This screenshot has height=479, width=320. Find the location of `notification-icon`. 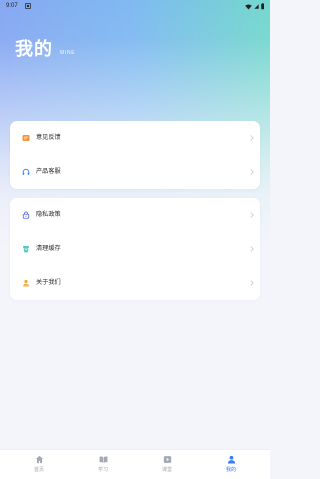

notification-icon is located at coordinates (28, 6).